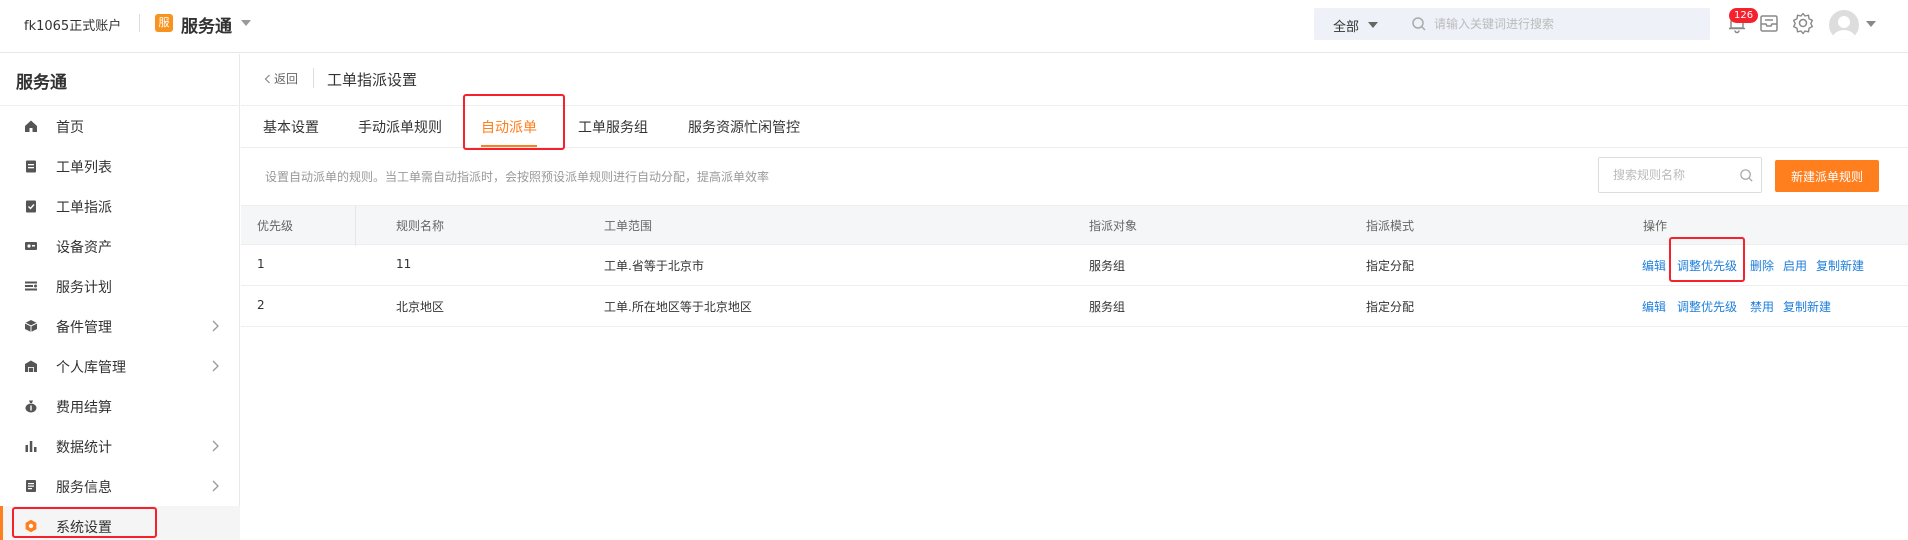 The width and height of the screenshot is (1908, 540). Describe the element at coordinates (84, 328) in the screenshot. I see `sidebar-item-label: 备件管理` at that location.